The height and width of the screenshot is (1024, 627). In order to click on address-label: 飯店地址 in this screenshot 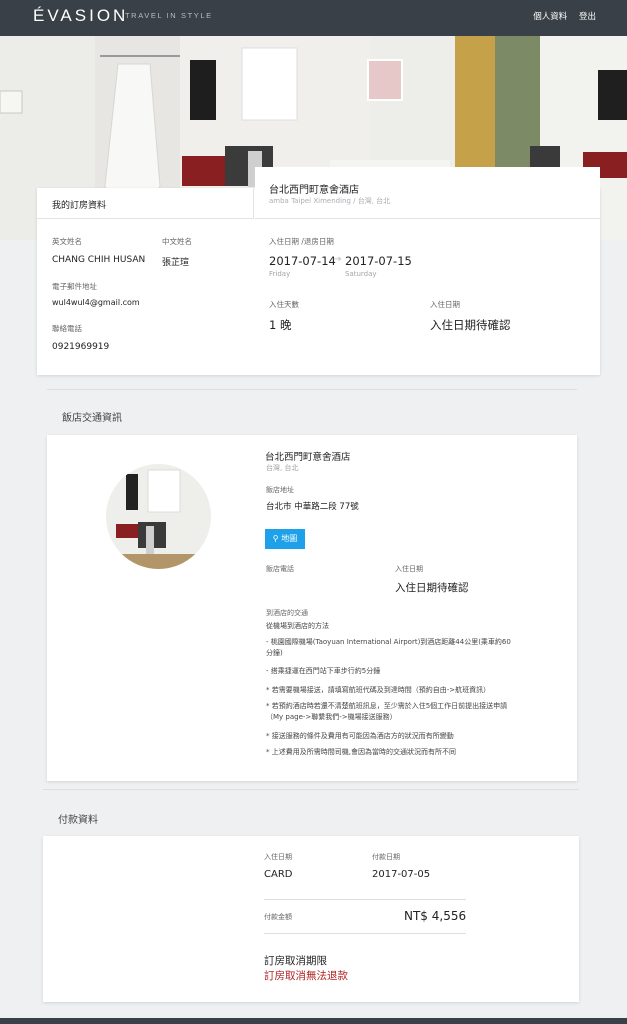, I will do `click(280, 490)`.